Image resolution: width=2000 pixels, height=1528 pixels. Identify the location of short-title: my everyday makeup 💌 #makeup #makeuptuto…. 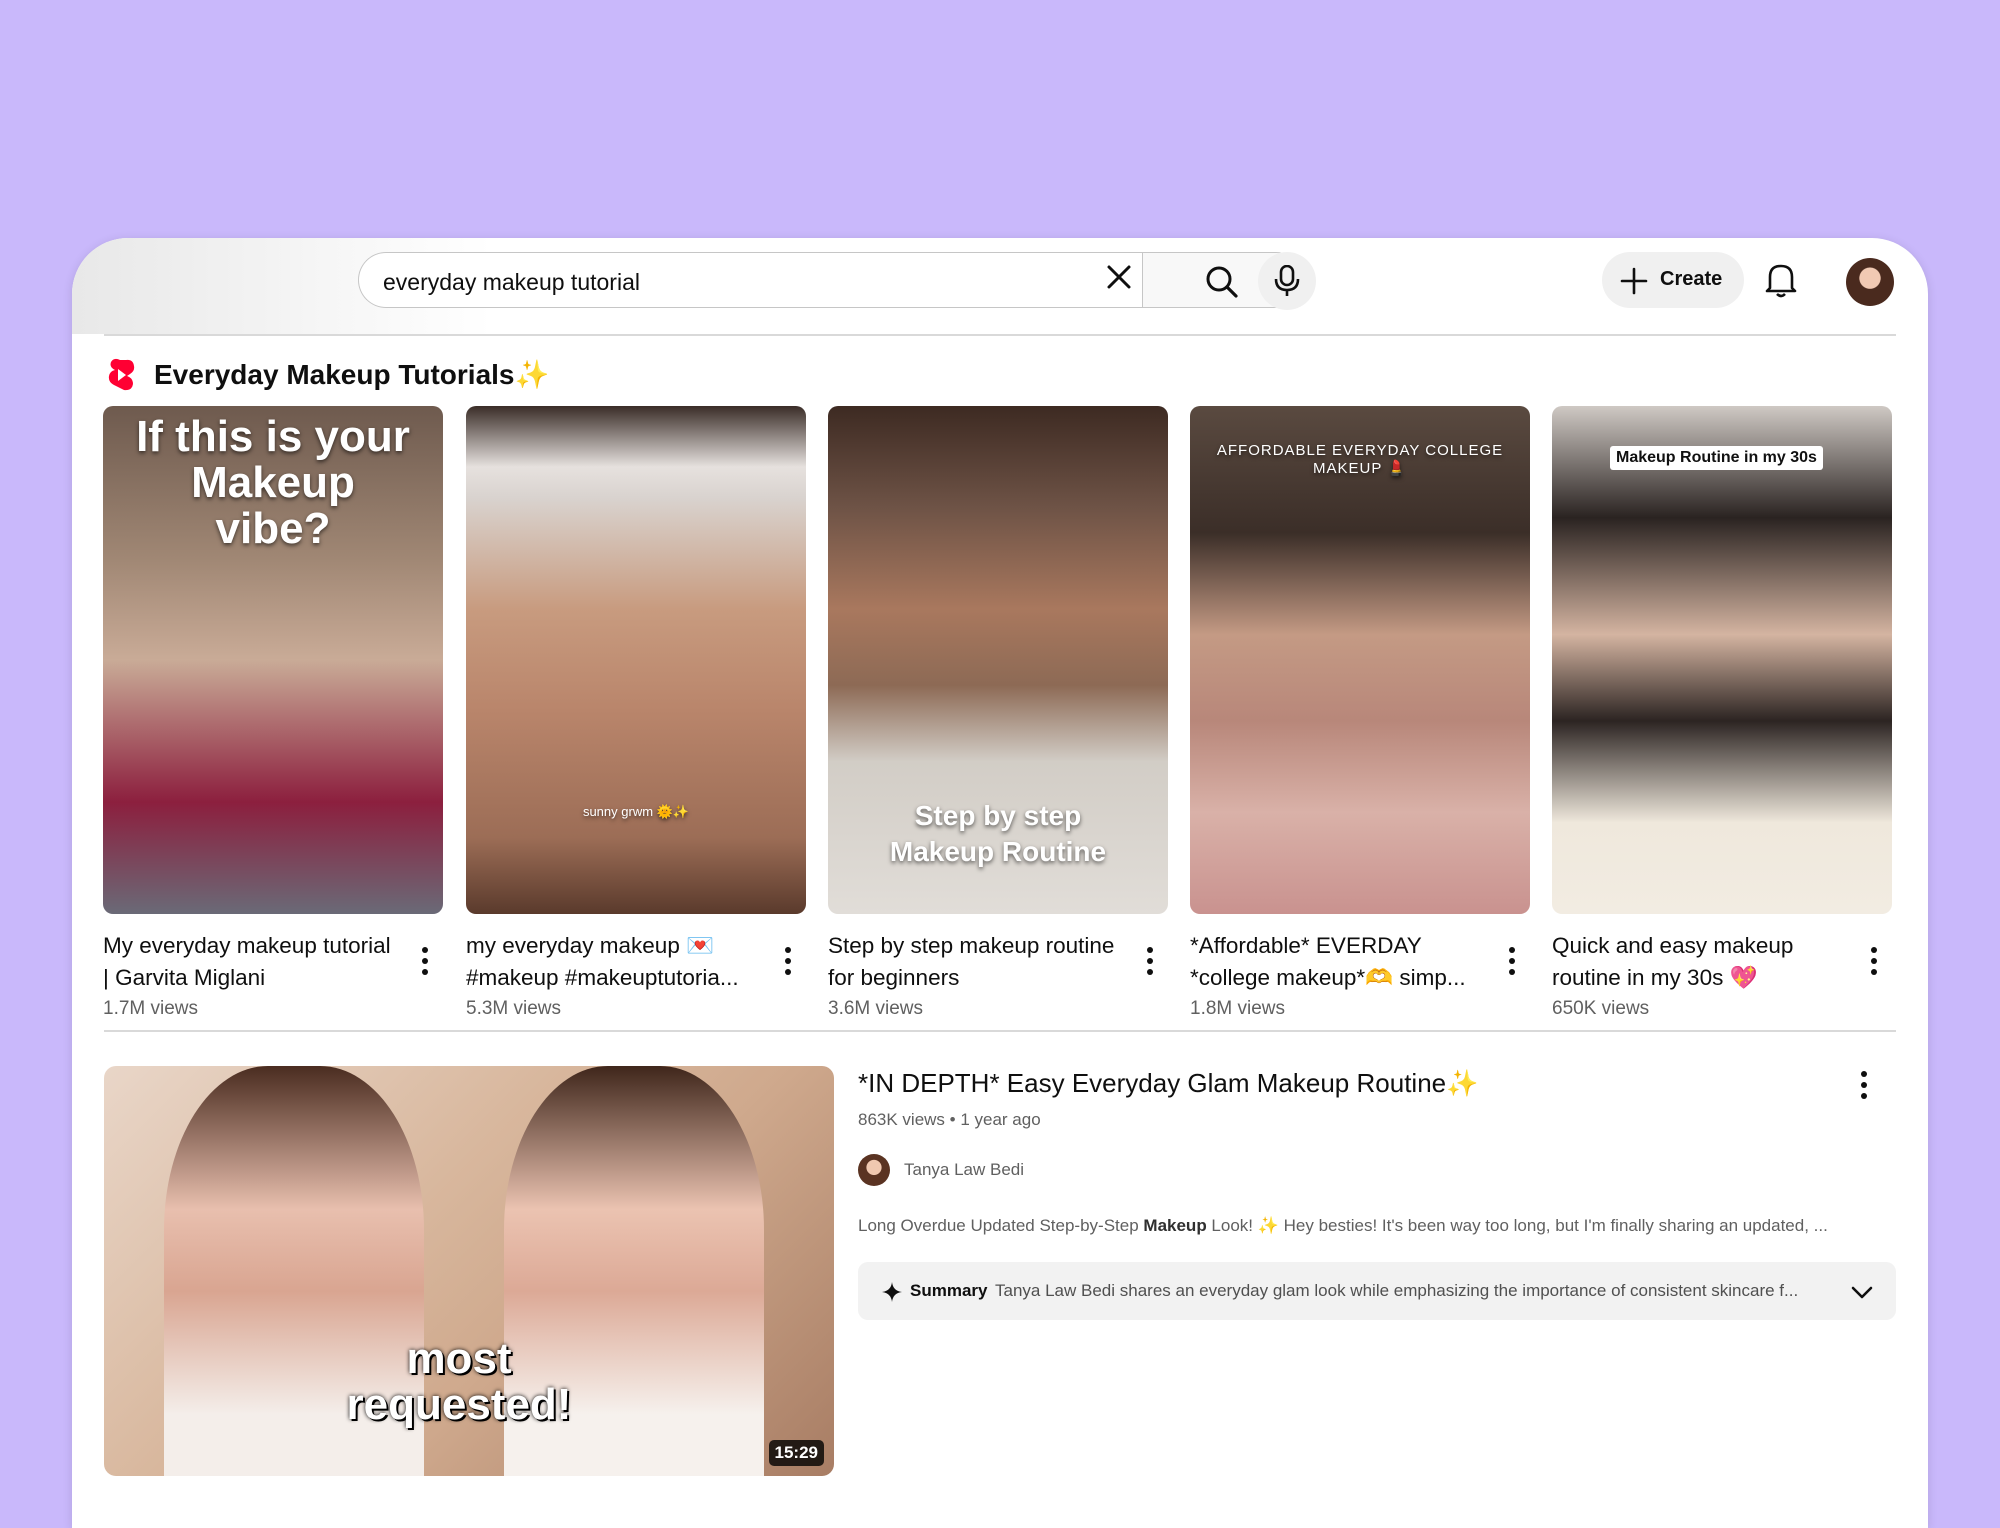
(611, 962).